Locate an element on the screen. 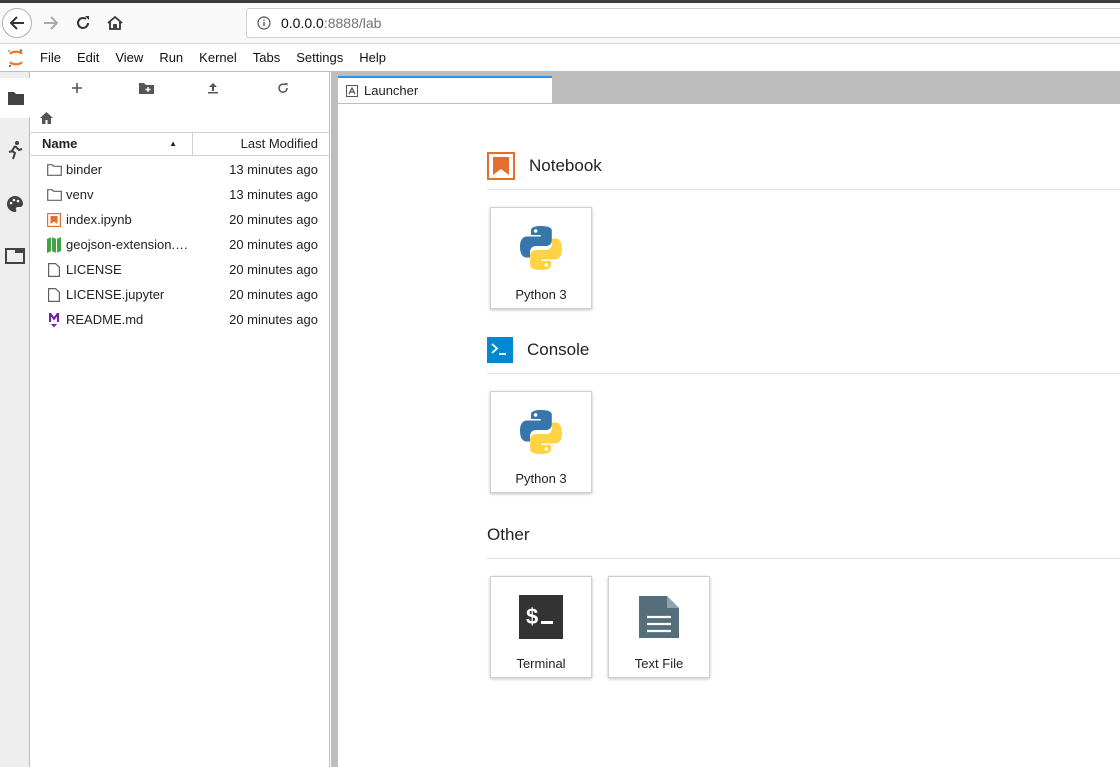 Image resolution: width=1120 pixels, height=767 pixels. notebook-section-header: Notebook is located at coordinates (544, 166).